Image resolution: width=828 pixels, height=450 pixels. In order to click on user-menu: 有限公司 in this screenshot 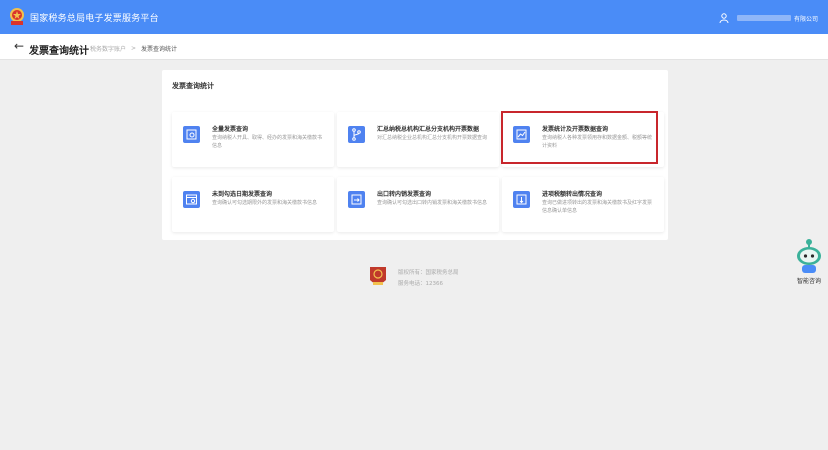, I will do `click(768, 18)`.